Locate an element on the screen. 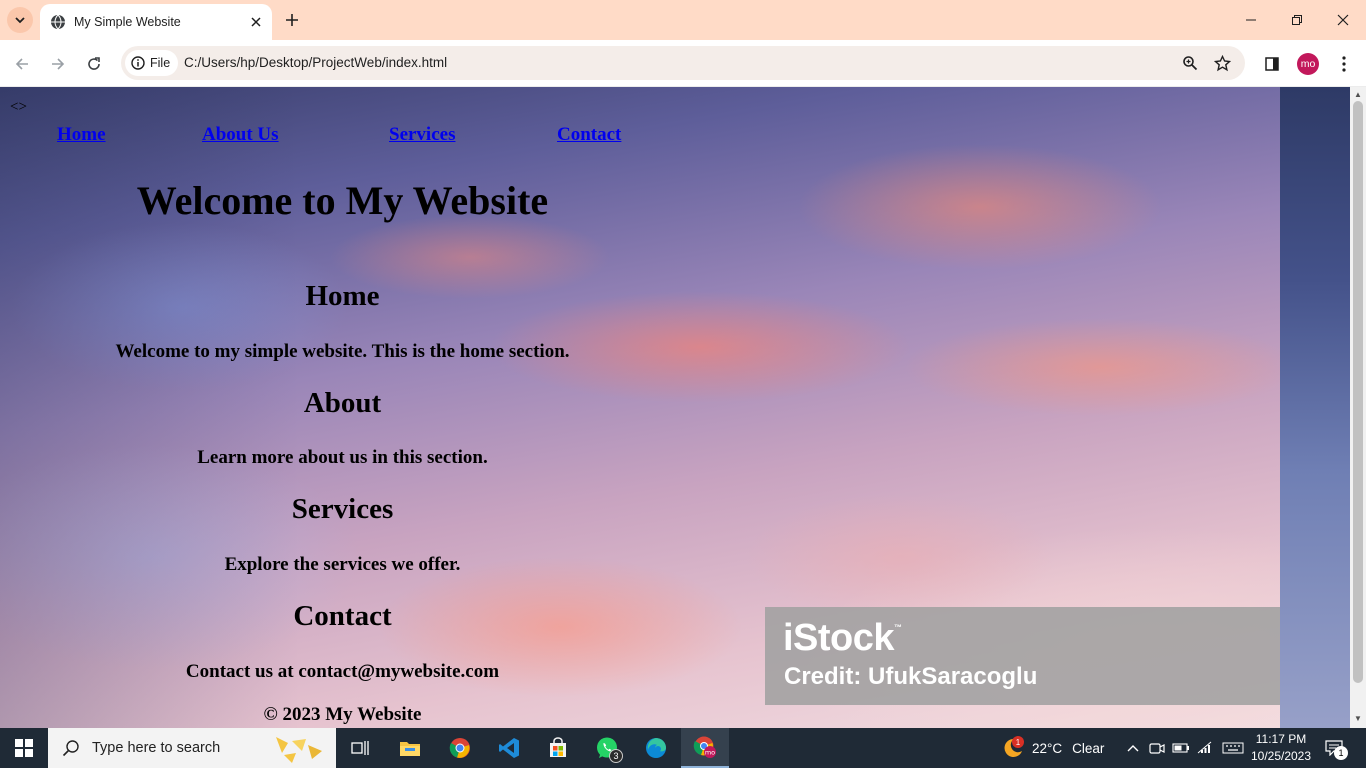 This screenshot has height=768, width=1366. site-info-chip: File is located at coordinates (152, 63).